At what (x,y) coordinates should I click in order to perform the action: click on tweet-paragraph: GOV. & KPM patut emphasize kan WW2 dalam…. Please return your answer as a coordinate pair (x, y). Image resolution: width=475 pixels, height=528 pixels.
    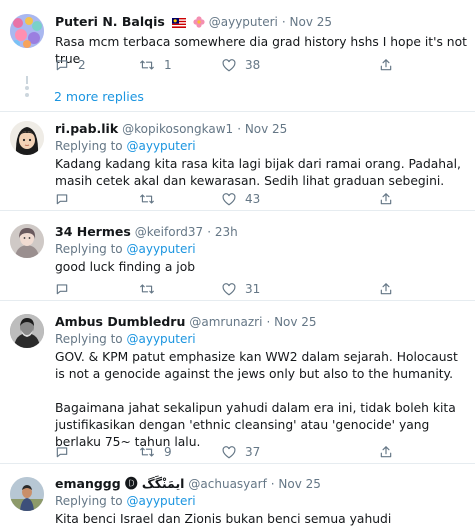
    Looking at the image, I should click on (256, 365).